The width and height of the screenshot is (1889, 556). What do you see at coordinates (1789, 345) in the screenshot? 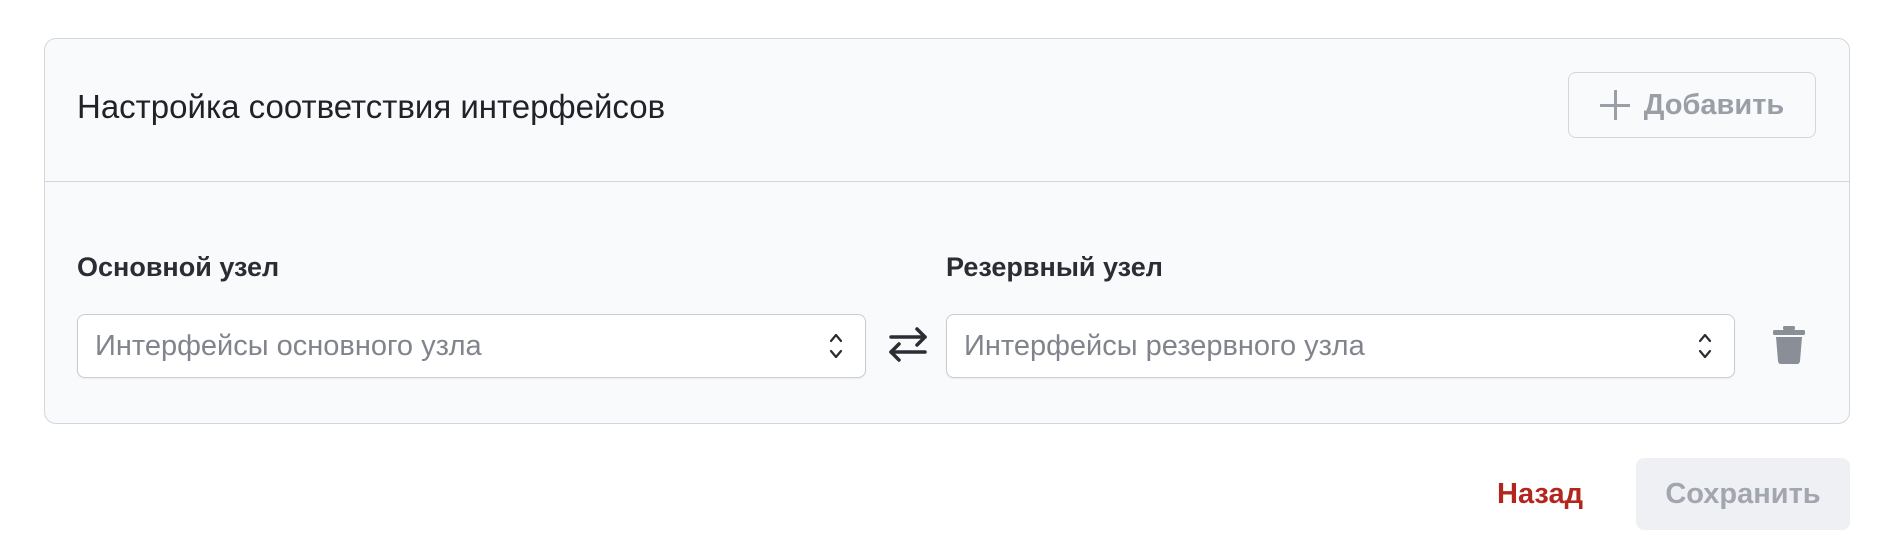
I see `trash-icon` at bounding box center [1789, 345].